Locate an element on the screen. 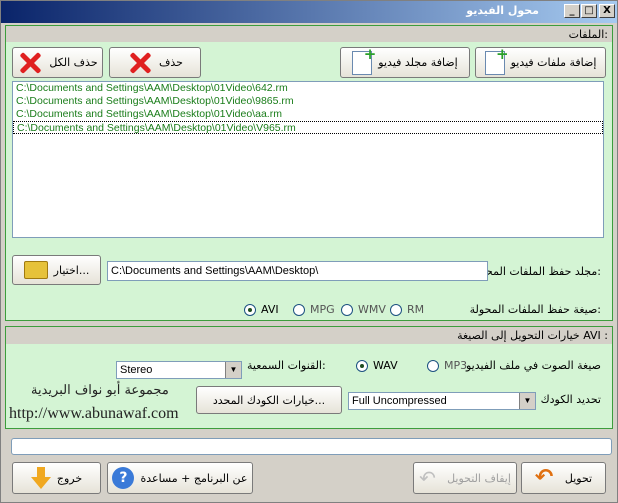  brand-arabic: مجموعة أبو نواف البريدية is located at coordinates (100, 390).